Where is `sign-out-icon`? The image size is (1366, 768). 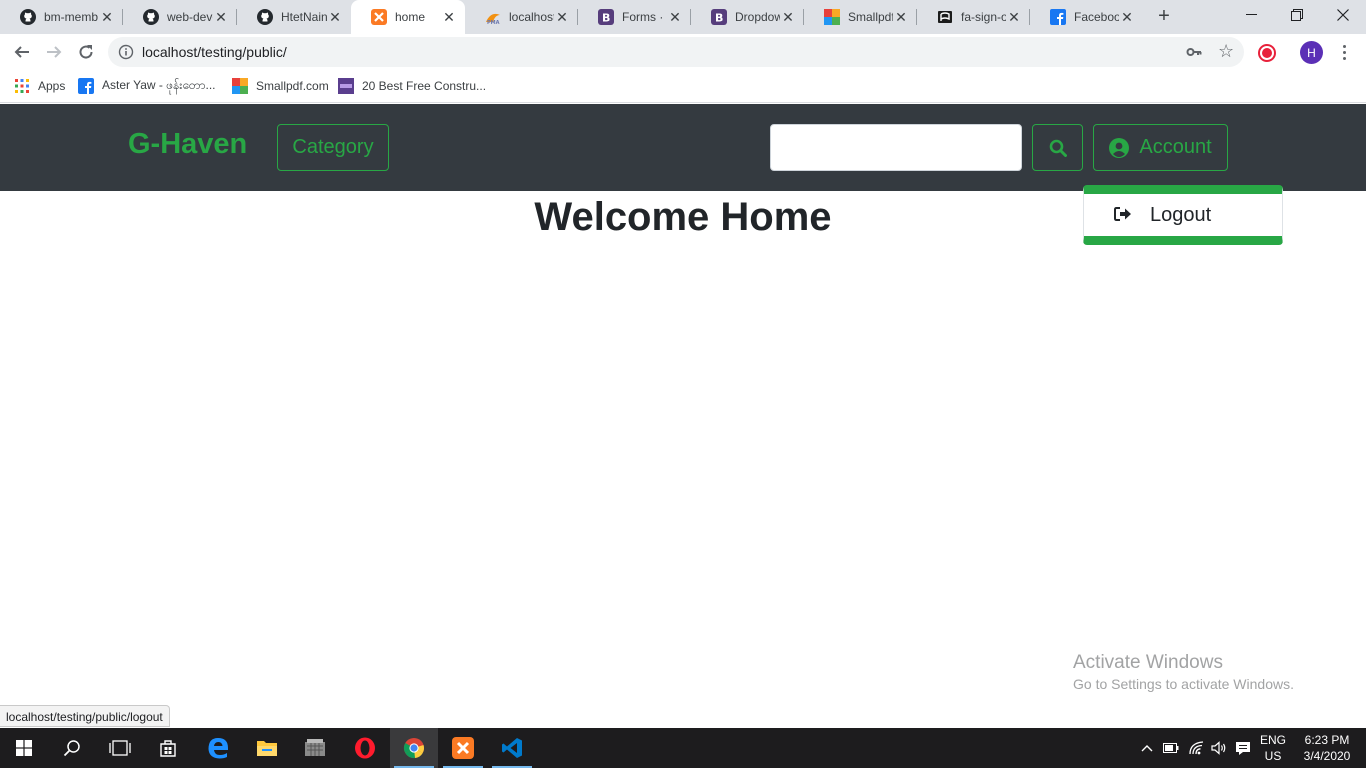
sign-out-icon is located at coordinates (1123, 215).